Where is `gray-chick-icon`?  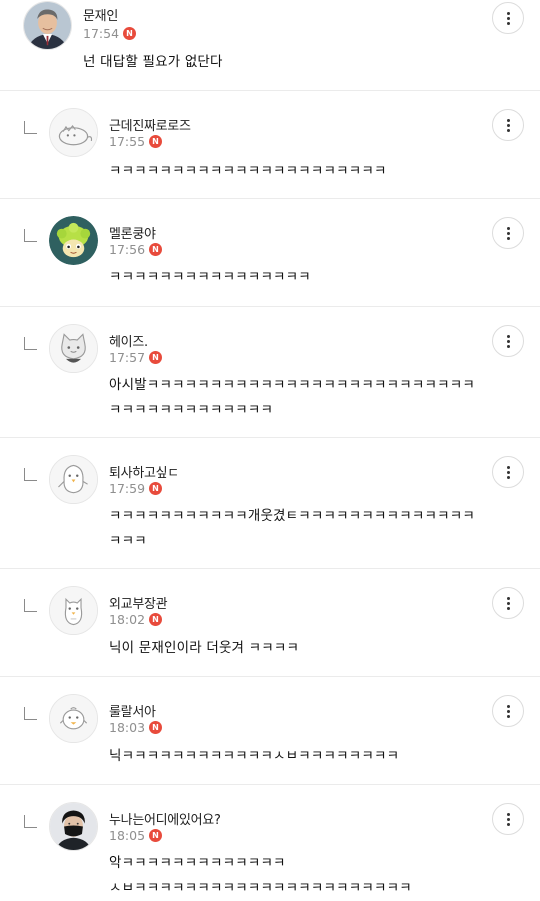 gray-chick-icon is located at coordinates (73, 718).